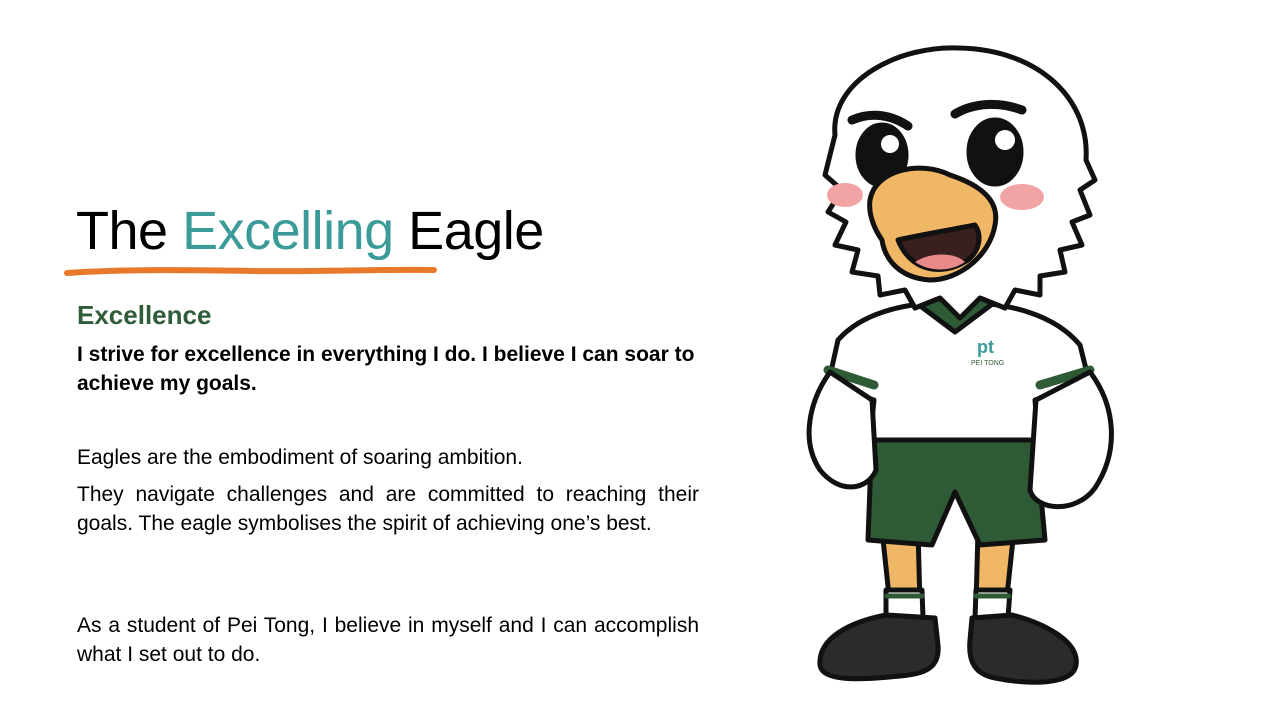 The width and height of the screenshot is (1280, 720). What do you see at coordinates (129, 231) in the screenshot?
I see `title-word-the: The` at bounding box center [129, 231].